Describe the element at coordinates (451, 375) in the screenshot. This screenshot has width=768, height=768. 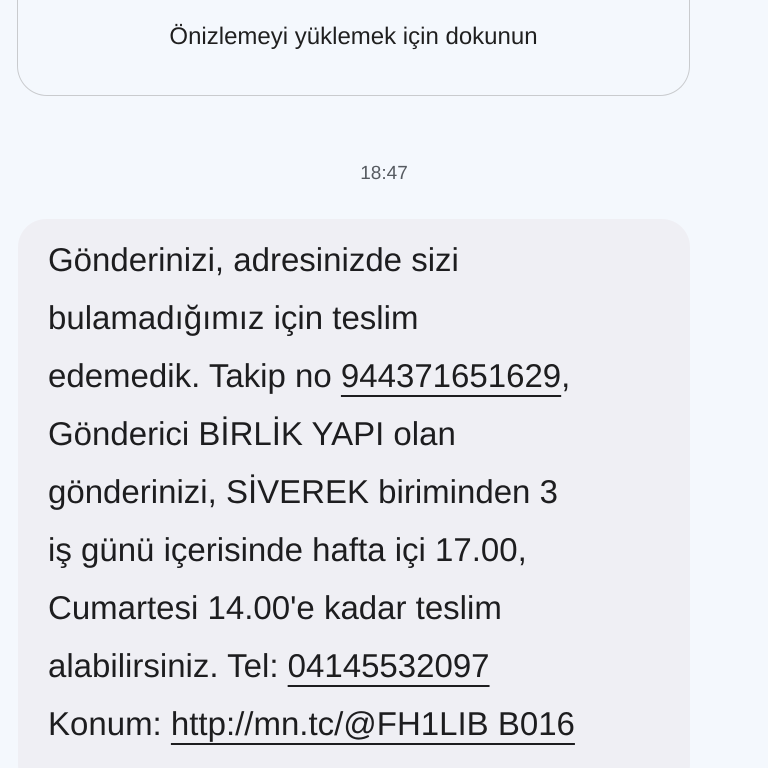
I see `message-link: 944371651629` at that location.